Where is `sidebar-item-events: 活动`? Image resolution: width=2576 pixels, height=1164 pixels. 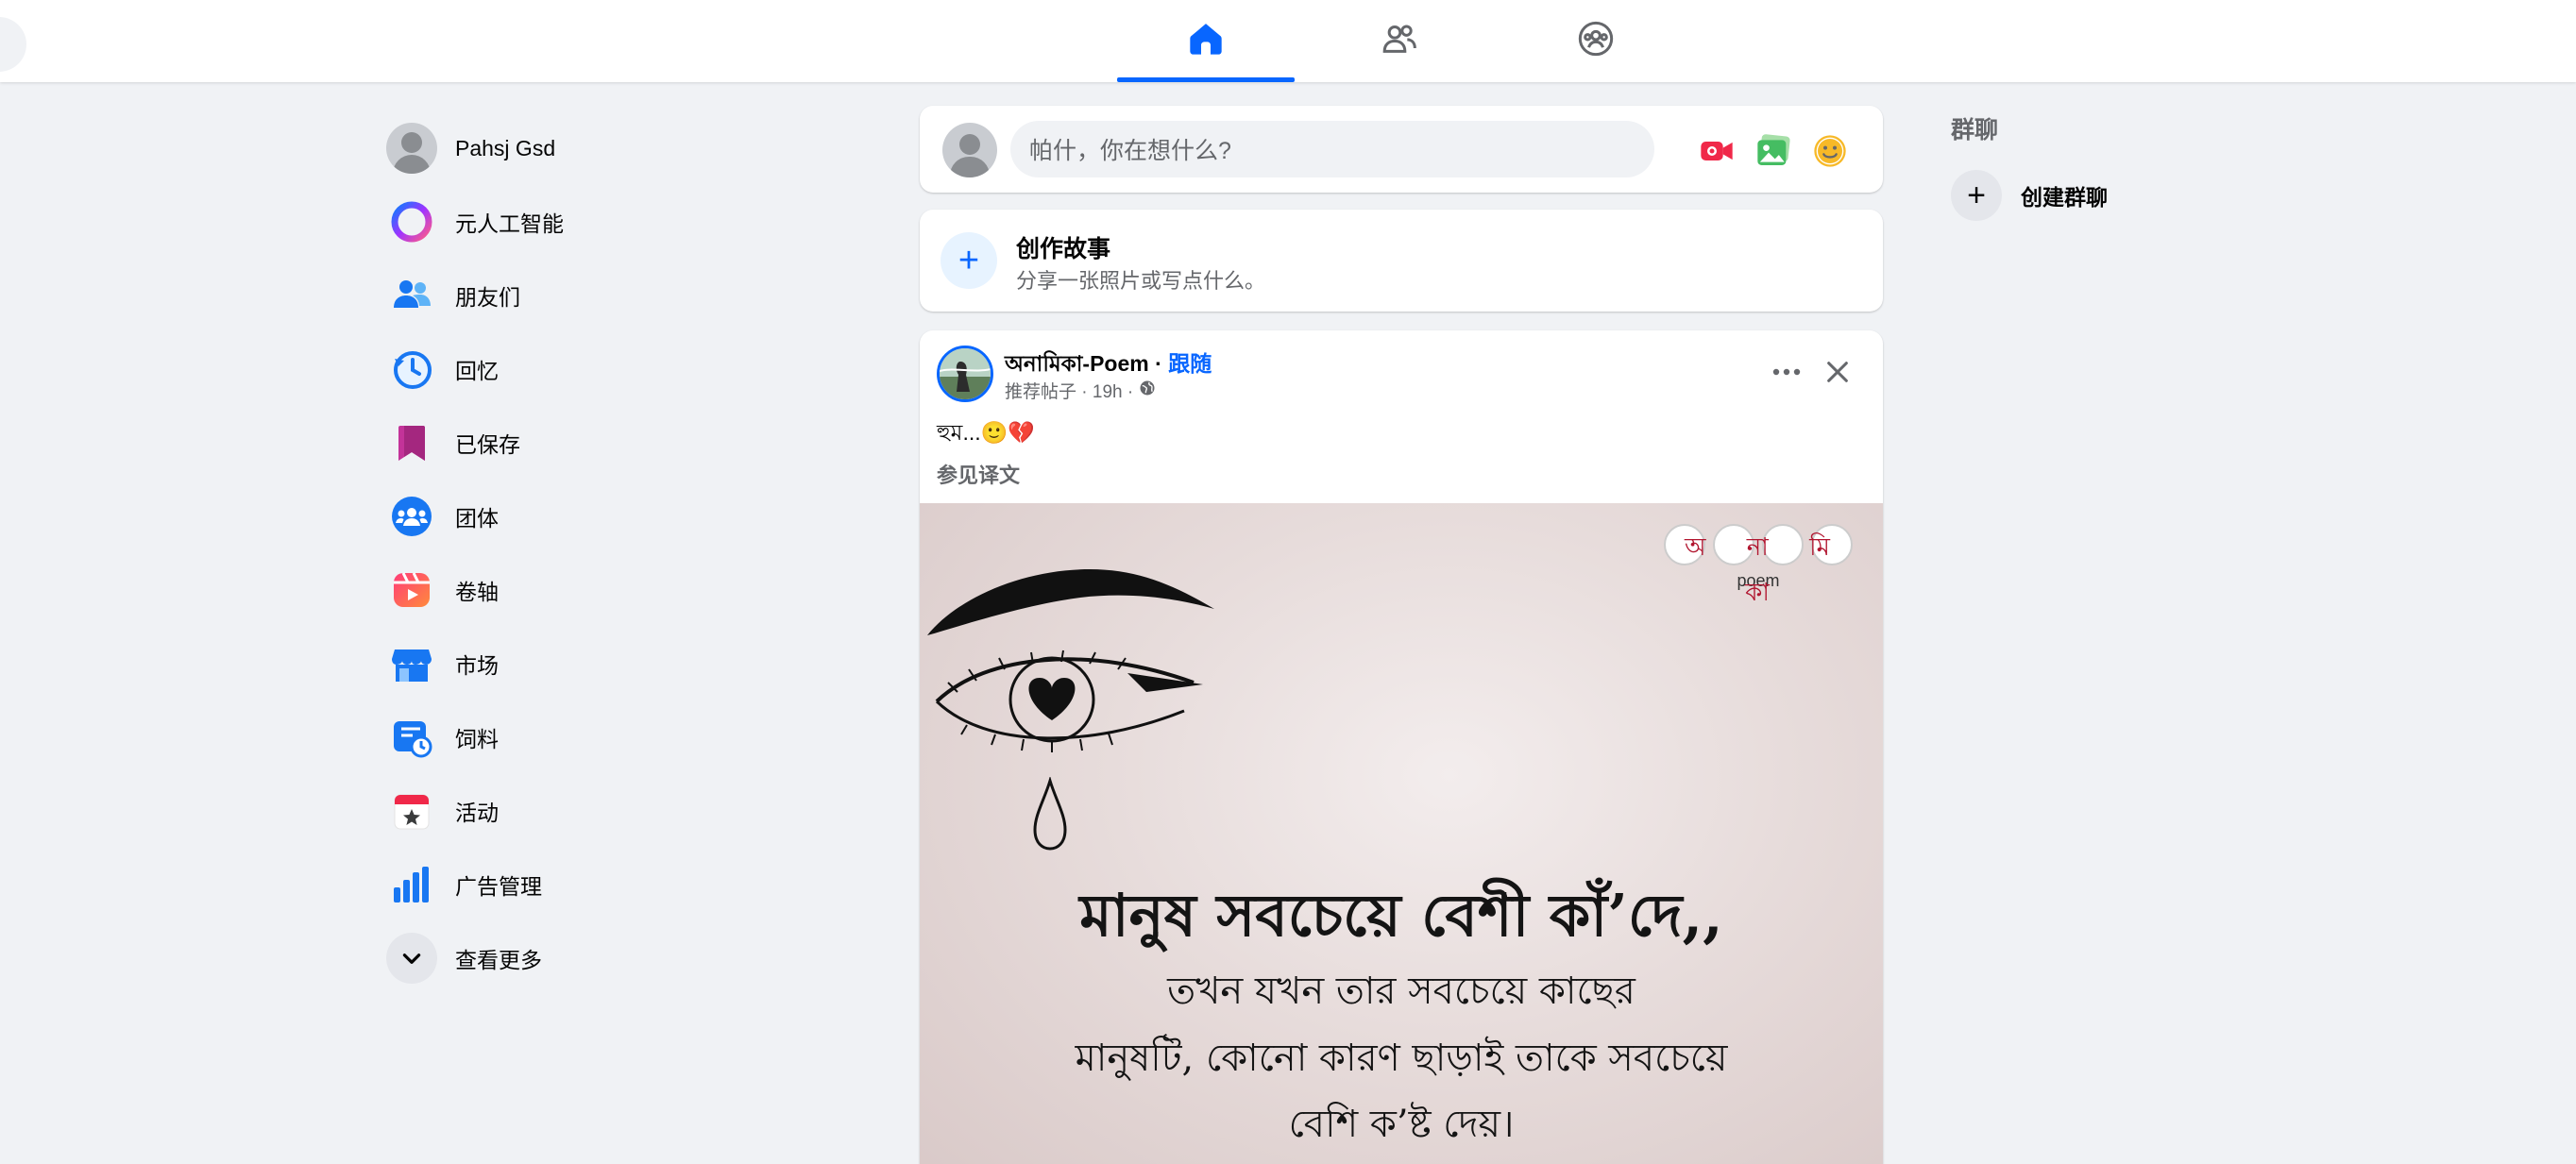
sidebar-item-events: 活动 is located at coordinates (612, 811).